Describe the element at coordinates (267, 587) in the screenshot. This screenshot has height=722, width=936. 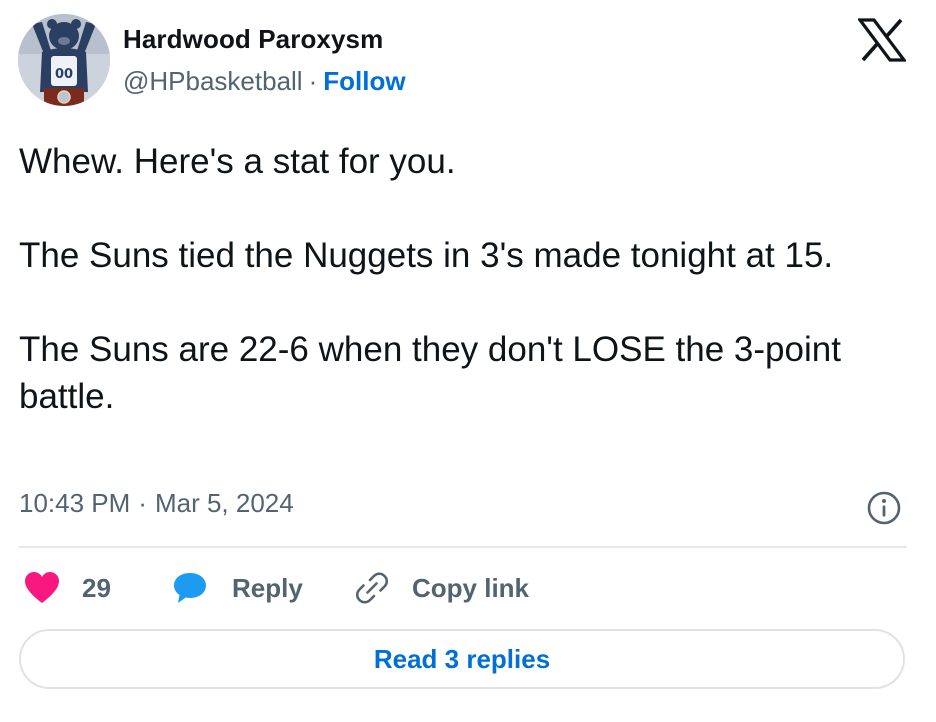
I see `reply-label: Reply` at that location.